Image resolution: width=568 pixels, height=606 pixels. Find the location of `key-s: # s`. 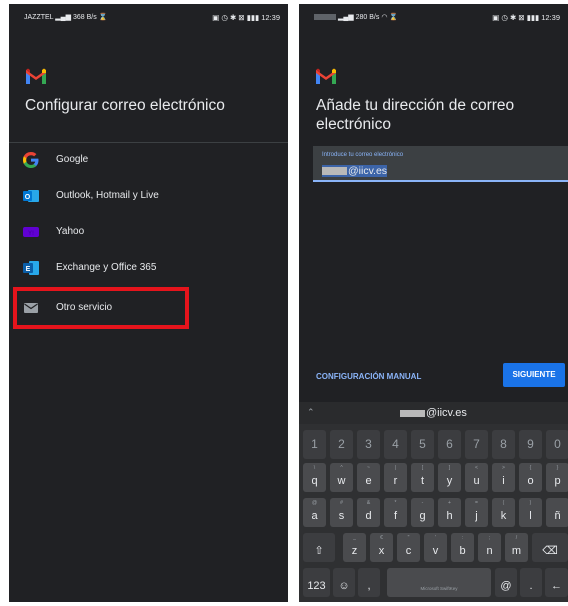

key-s: # s is located at coordinates (341, 512).